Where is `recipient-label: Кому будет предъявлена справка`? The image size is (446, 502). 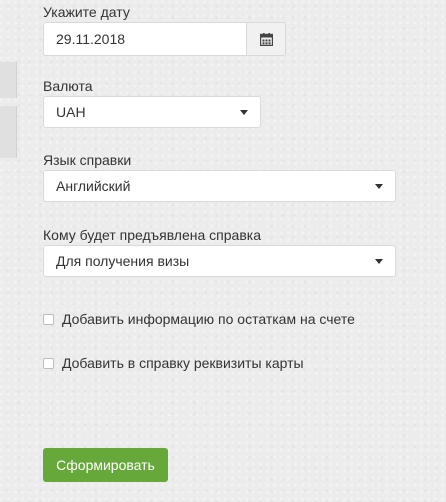 recipient-label: Кому будет предъявлена справка is located at coordinates (152, 235).